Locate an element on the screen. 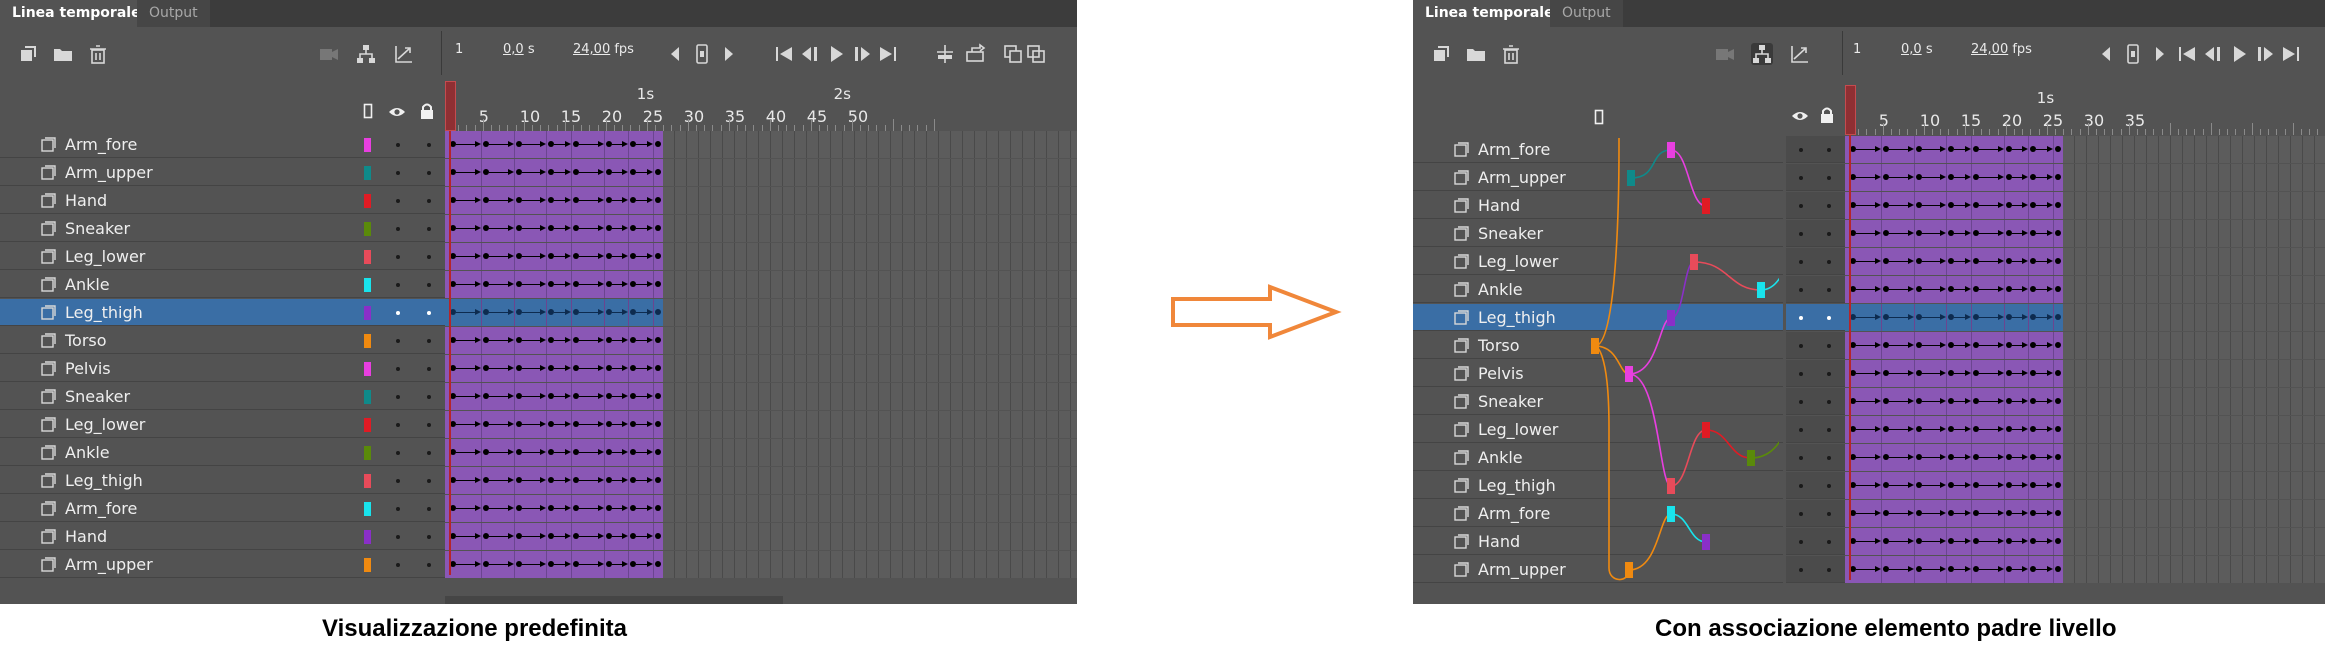  layer-name: Sneaker is located at coordinates (1510, 401).